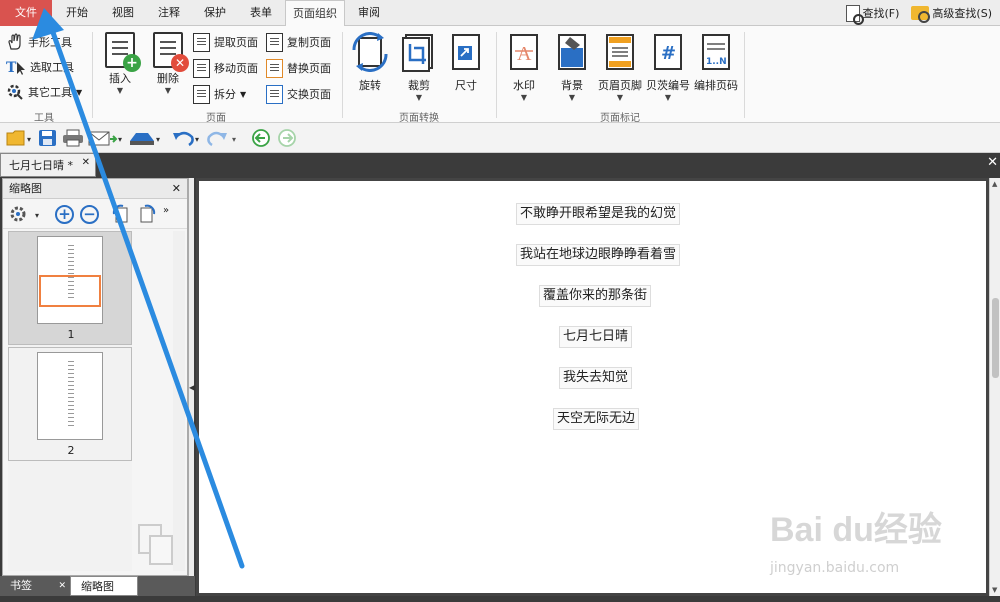 The height and width of the screenshot is (602, 1000). I want to click on next-view-button, so click(288, 138).